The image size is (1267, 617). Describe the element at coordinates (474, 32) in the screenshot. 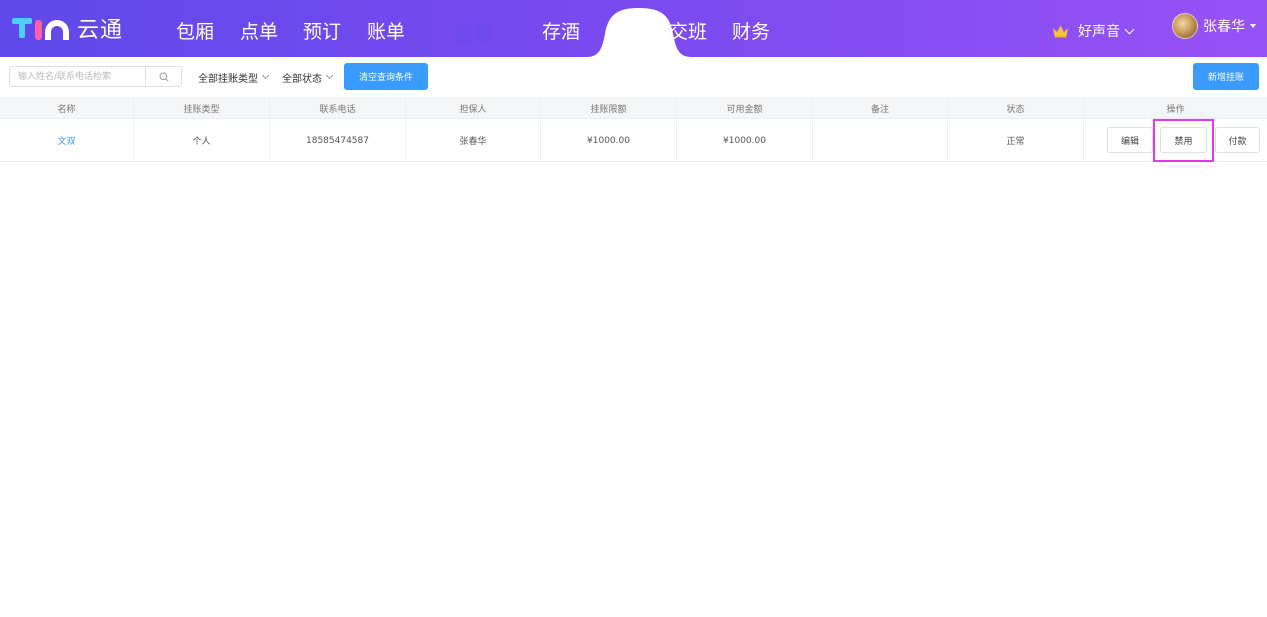

I see `nav-item-credit: 挂账` at that location.